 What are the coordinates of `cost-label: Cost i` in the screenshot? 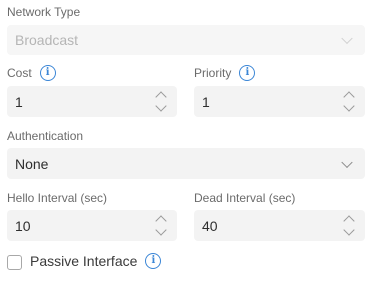 It's located at (31, 73).